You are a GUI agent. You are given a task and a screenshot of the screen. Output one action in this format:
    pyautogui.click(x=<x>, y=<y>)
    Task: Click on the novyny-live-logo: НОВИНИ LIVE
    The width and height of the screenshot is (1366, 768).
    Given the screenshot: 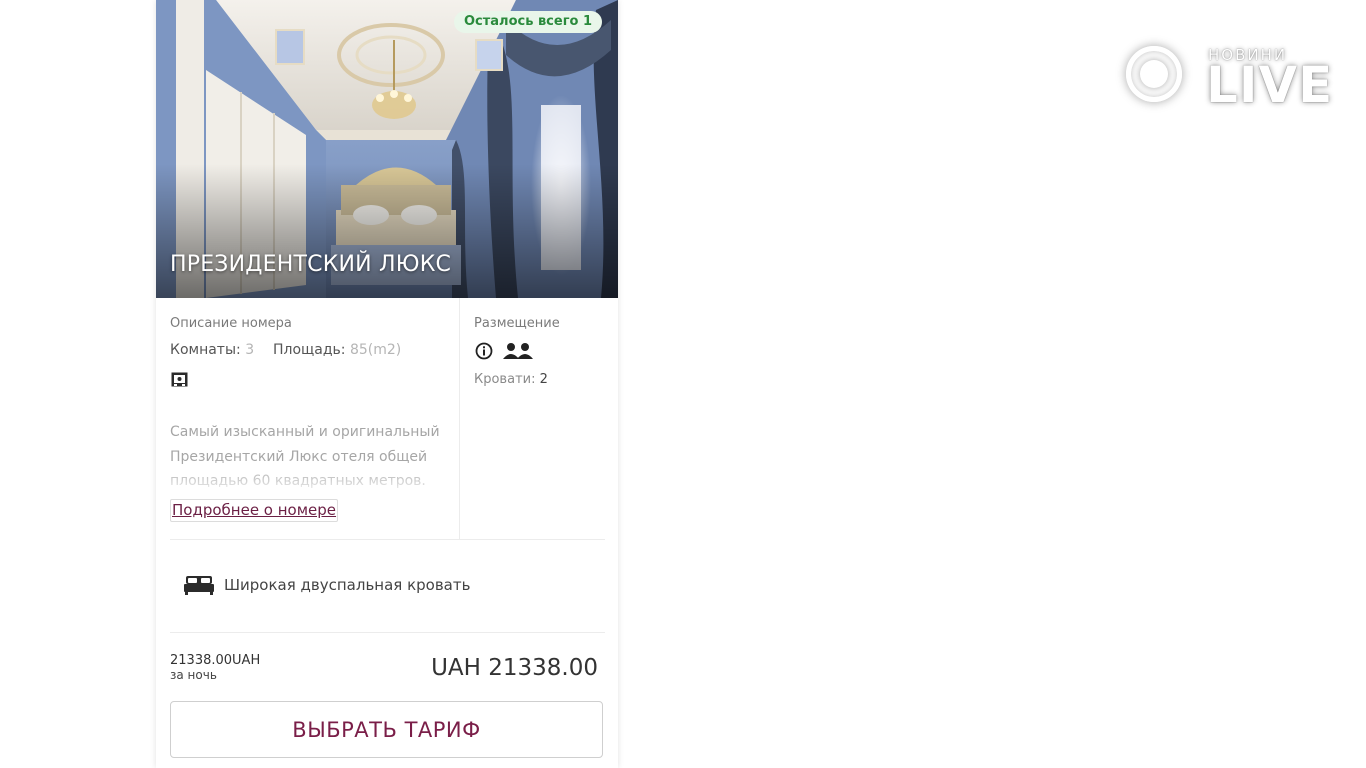 What is the action you would take?
    pyautogui.click(x=1227, y=80)
    